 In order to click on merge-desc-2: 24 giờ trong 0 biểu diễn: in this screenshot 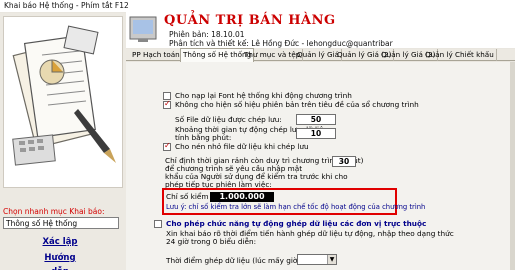, I will do `click(211, 241)`.